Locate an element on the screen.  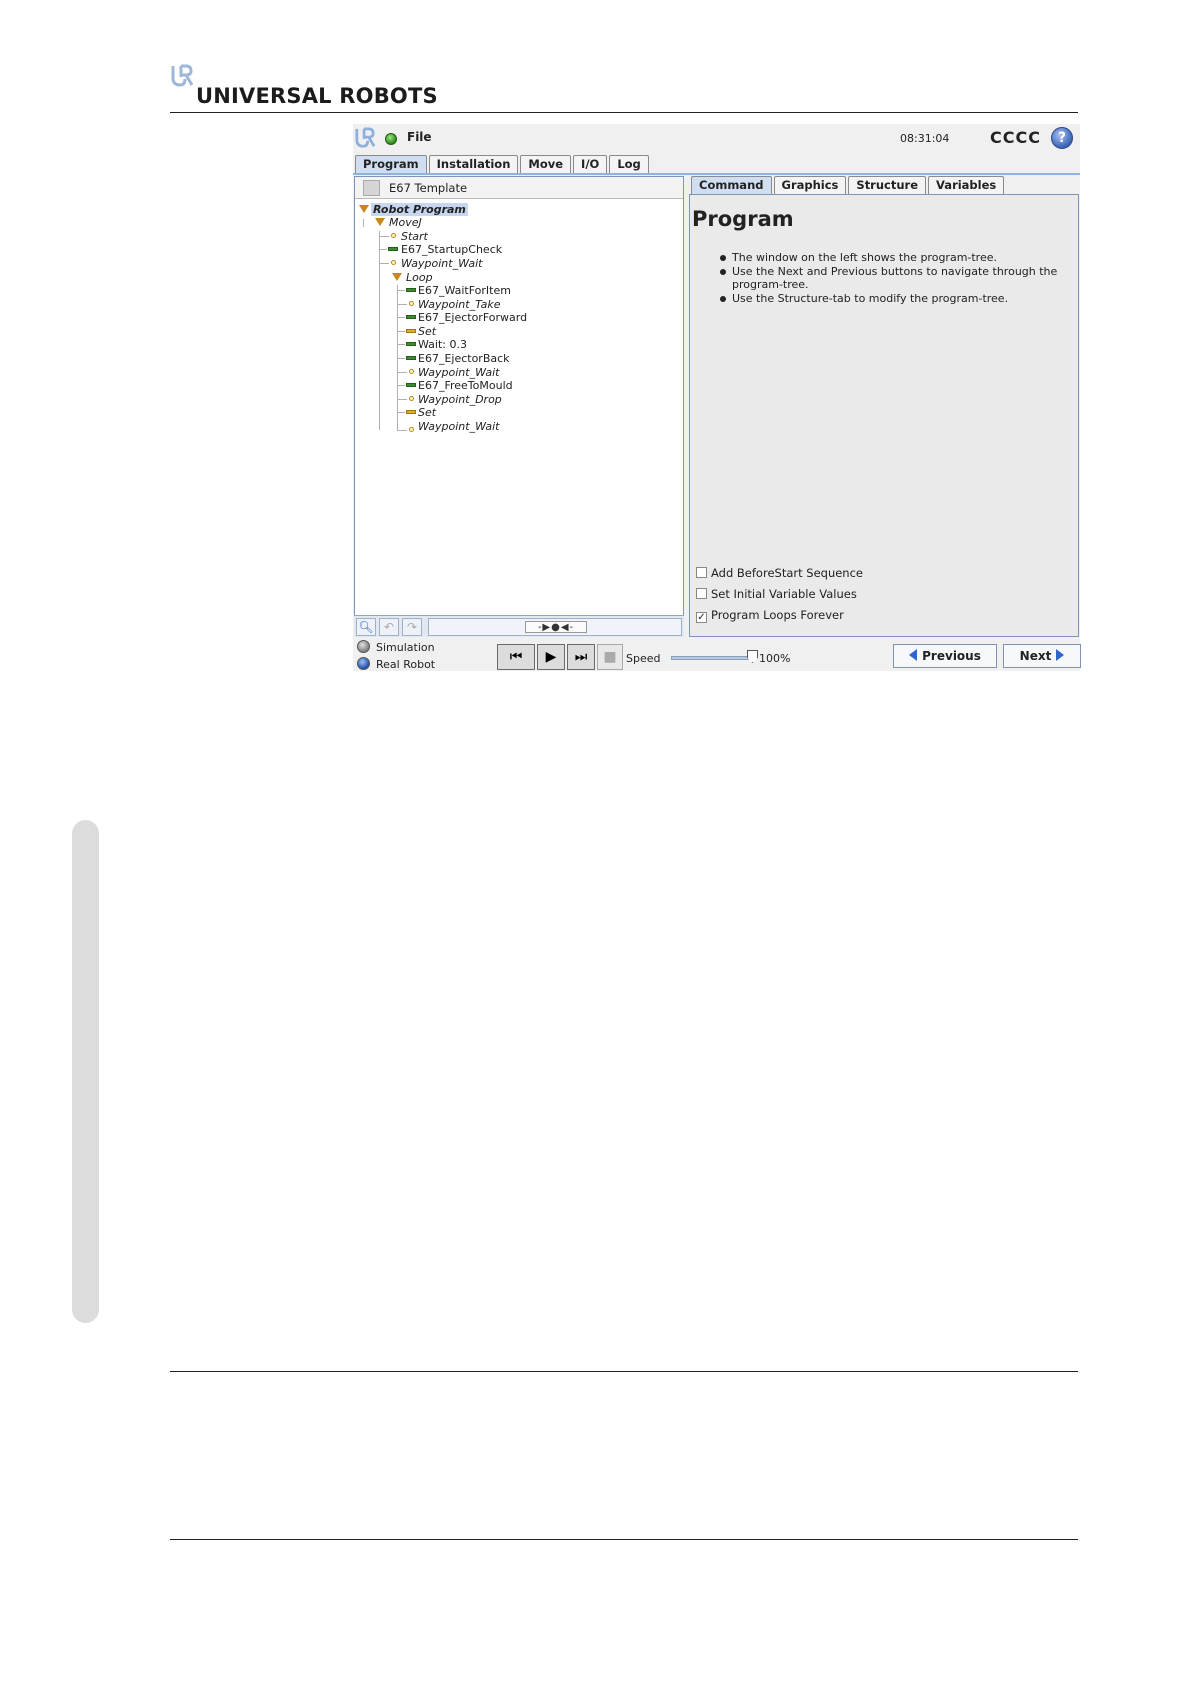
mode-simulation: Simulation is located at coordinates (396, 647).